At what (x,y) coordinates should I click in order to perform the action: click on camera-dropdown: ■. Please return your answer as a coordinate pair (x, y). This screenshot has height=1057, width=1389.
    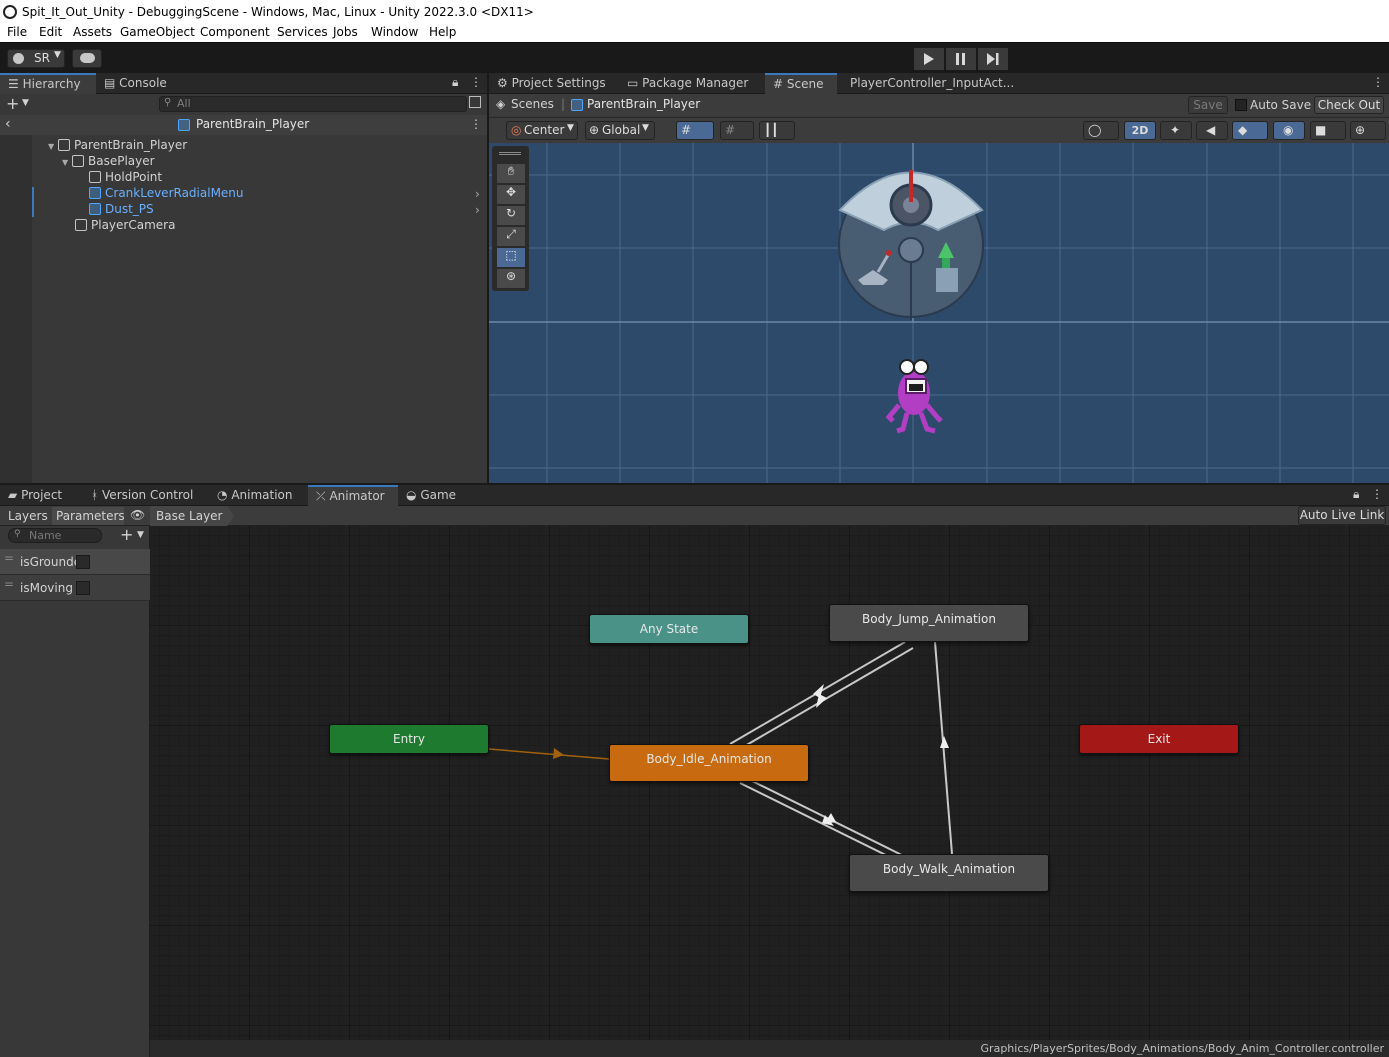
    Looking at the image, I should click on (1328, 130).